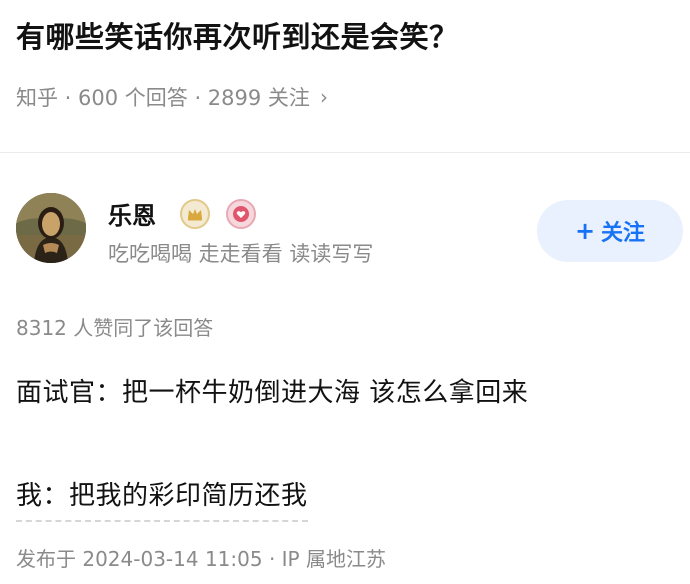  Describe the element at coordinates (241, 214) in the screenshot. I see `heart-badge-icon` at that location.